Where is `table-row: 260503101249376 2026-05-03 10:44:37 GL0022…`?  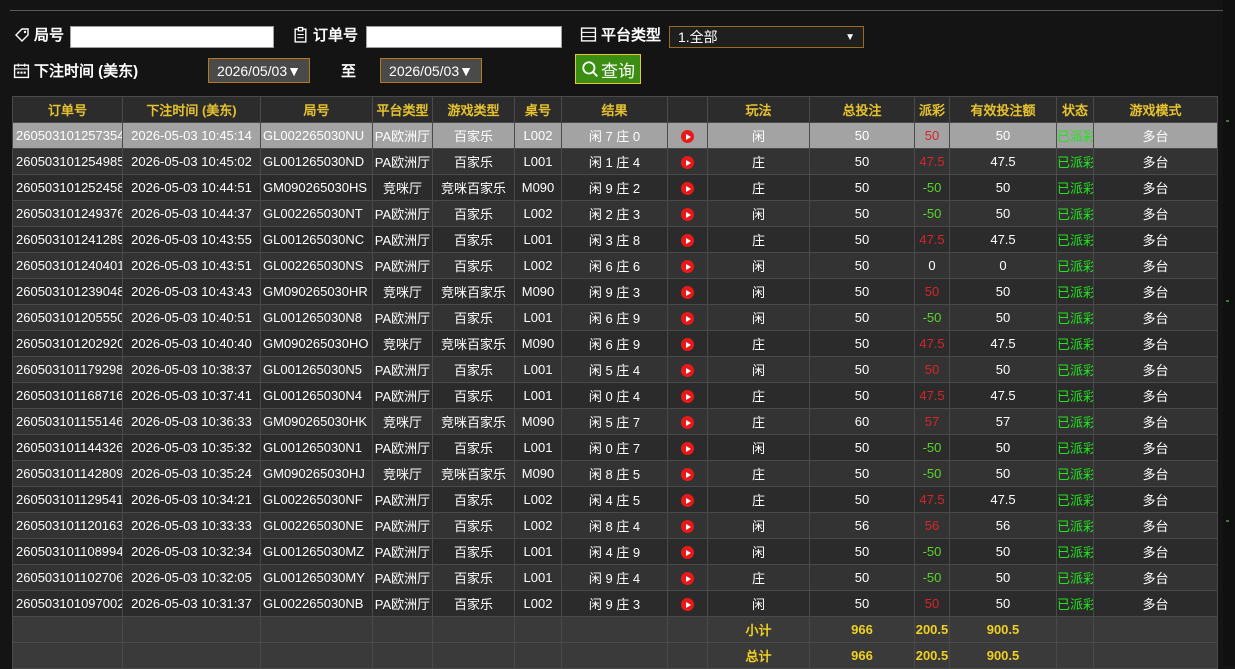 table-row: 260503101249376 2026-05-03 10:44:37 GL0022… is located at coordinates (615, 213).